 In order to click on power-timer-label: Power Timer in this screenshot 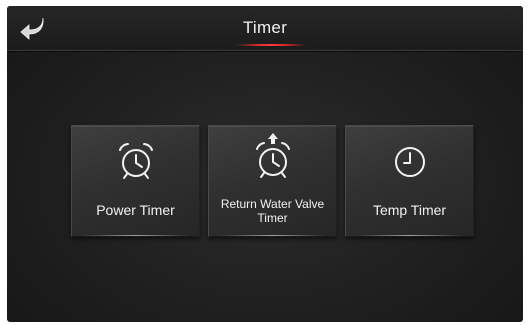, I will do `click(135, 210)`.